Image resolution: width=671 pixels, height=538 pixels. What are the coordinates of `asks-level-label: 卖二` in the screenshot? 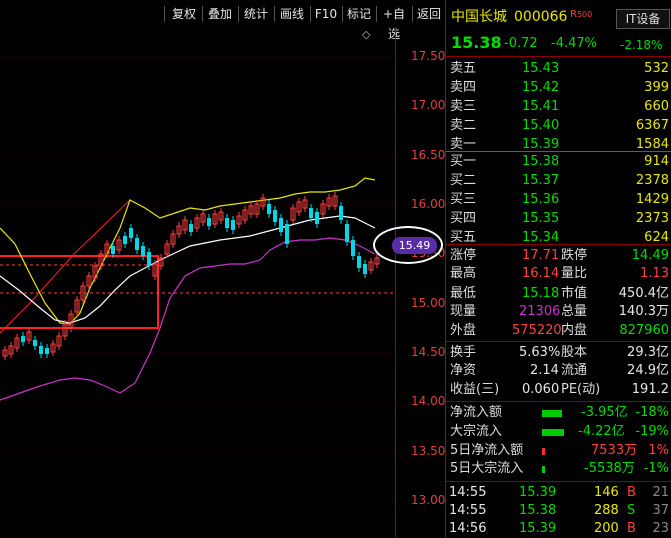 It's located at (463, 125).